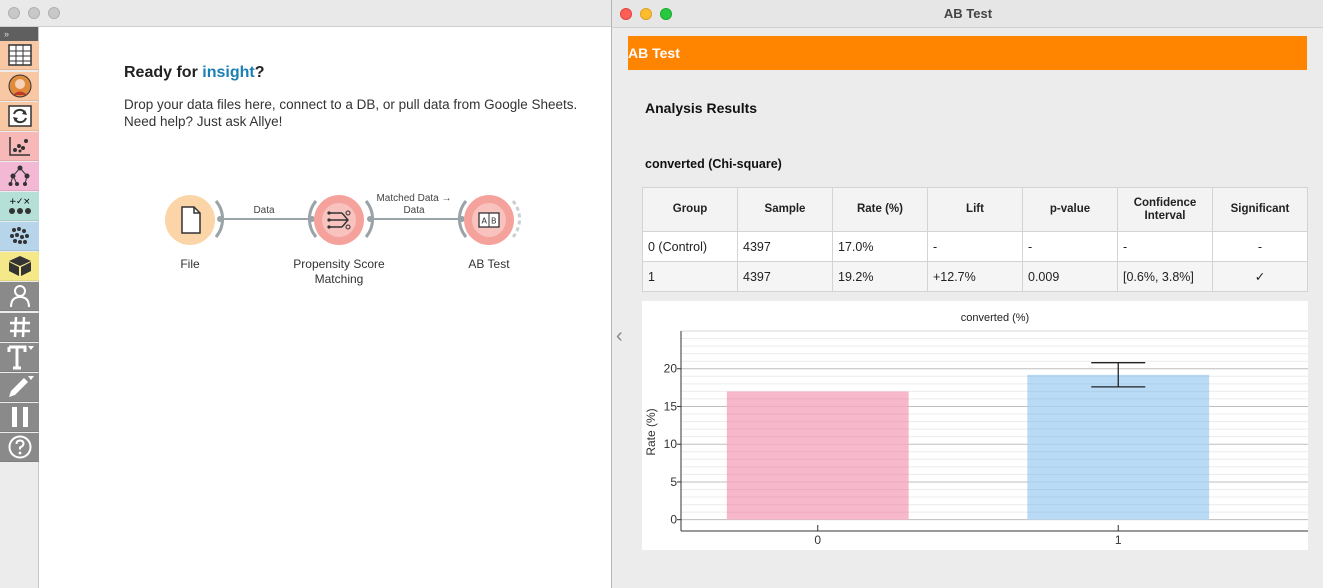 The height and width of the screenshot is (588, 1323). What do you see at coordinates (34, 13) in the screenshot?
I see `minimize-button` at bounding box center [34, 13].